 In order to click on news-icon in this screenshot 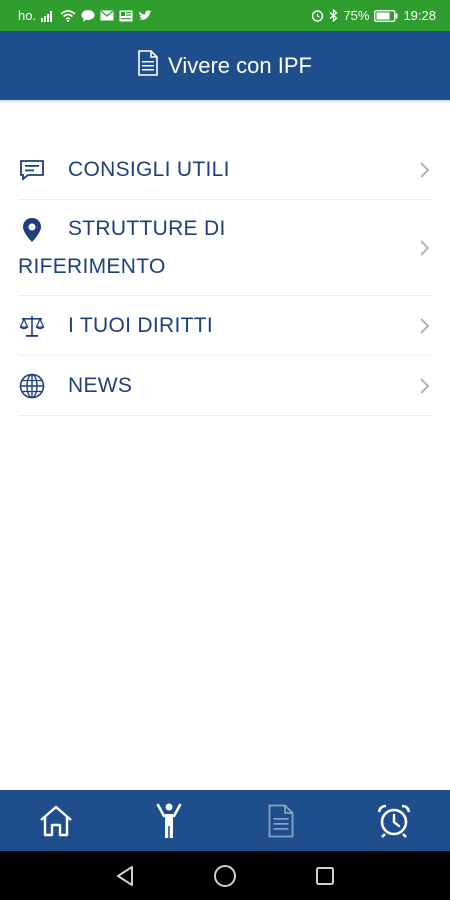, I will do `click(126, 16)`.